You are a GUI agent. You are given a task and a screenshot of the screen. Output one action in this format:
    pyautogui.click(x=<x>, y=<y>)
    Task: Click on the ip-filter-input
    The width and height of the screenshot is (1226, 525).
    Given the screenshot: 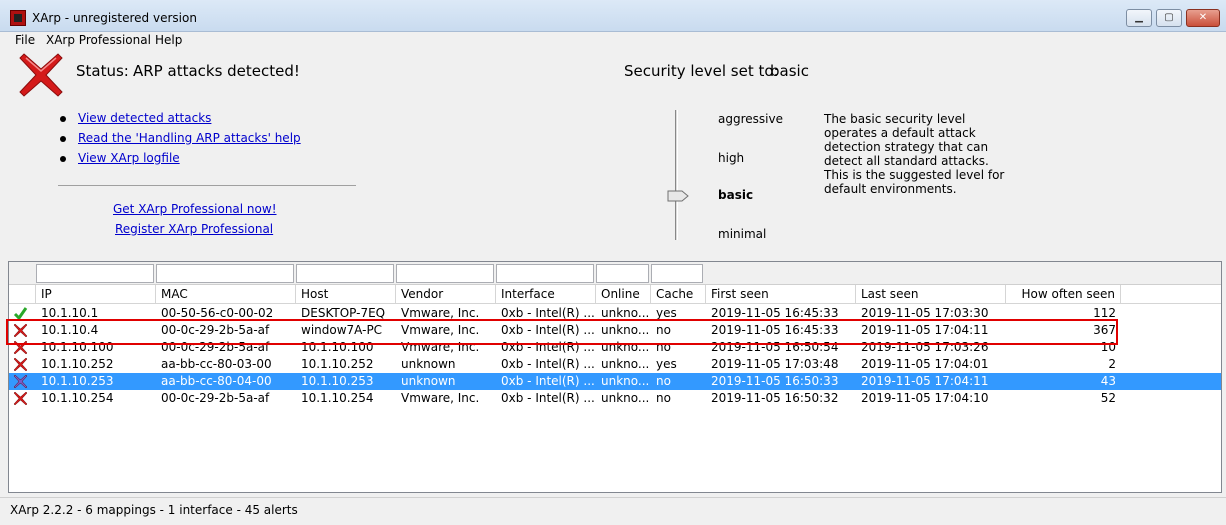 What is the action you would take?
    pyautogui.click(x=95, y=273)
    